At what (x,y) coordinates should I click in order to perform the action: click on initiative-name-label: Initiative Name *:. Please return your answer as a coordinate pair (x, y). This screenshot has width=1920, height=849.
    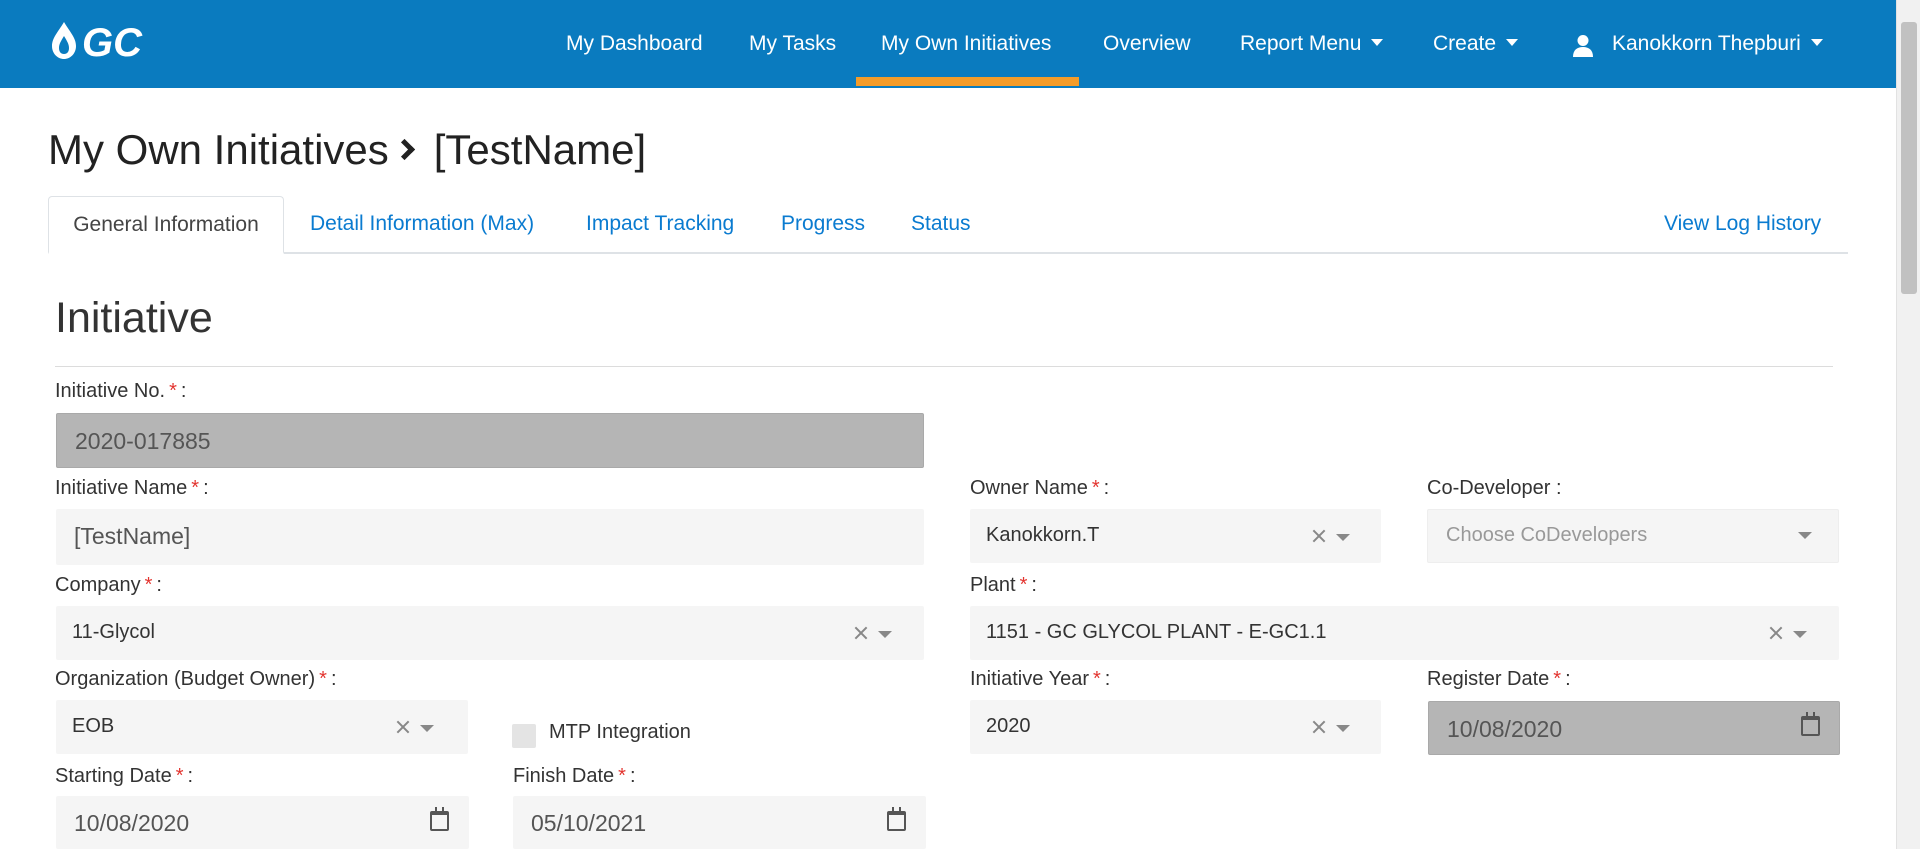
    Looking at the image, I should click on (132, 488).